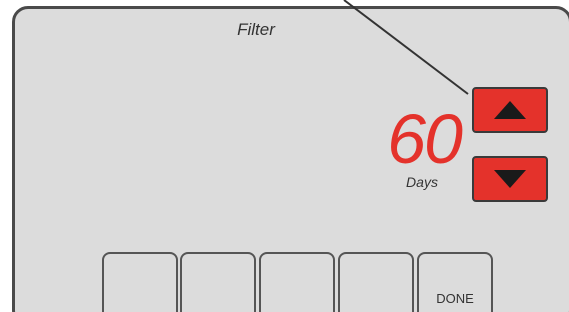  Describe the element at coordinates (455, 298) in the screenshot. I see `done-button-label: DONE` at that location.